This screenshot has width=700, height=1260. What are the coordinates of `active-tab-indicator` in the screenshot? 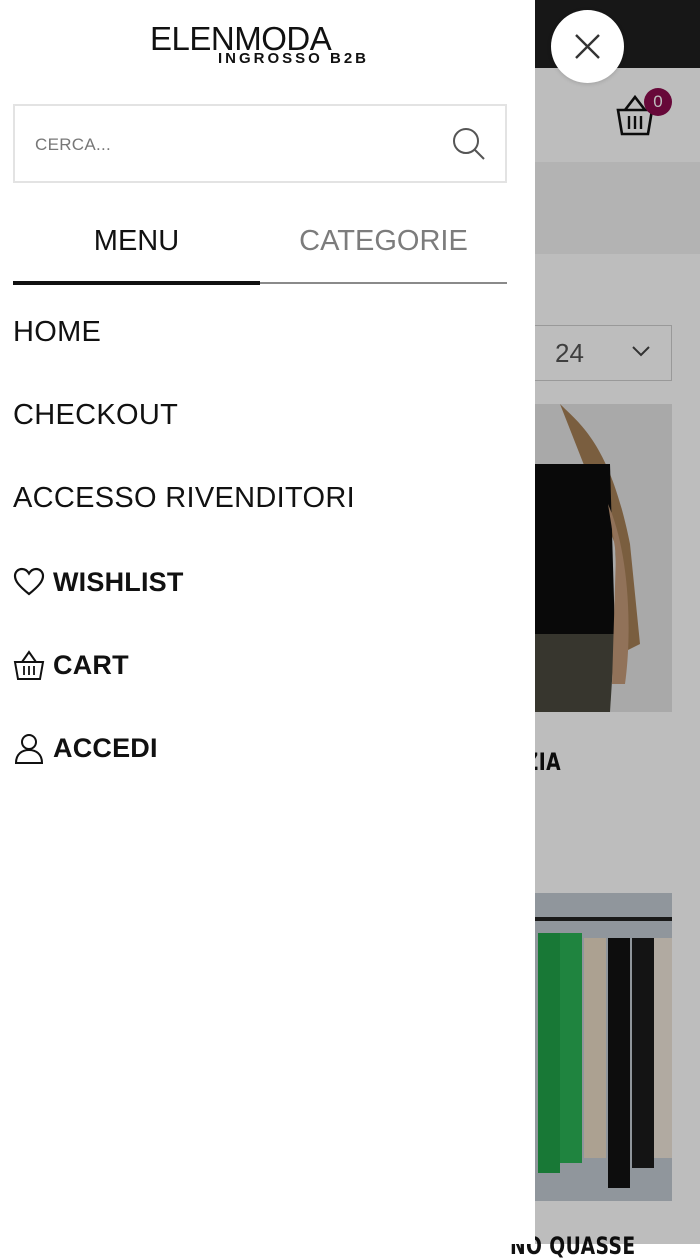 It's located at (136, 283).